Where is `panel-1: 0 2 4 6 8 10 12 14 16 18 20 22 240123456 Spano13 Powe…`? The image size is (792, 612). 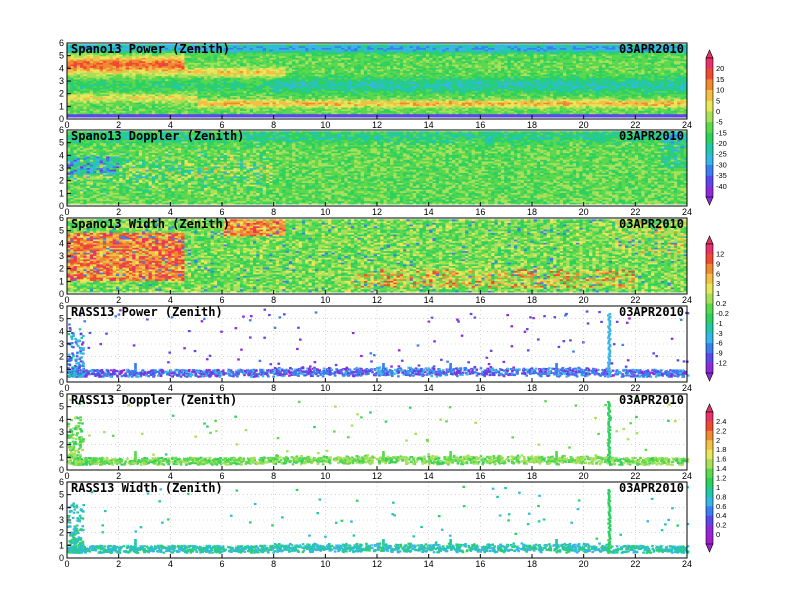
panel-1: 0 2 4 6 8 10 12 14 16 18 20 22 240123456 Spano13 Powe… is located at coordinates (375, 84).